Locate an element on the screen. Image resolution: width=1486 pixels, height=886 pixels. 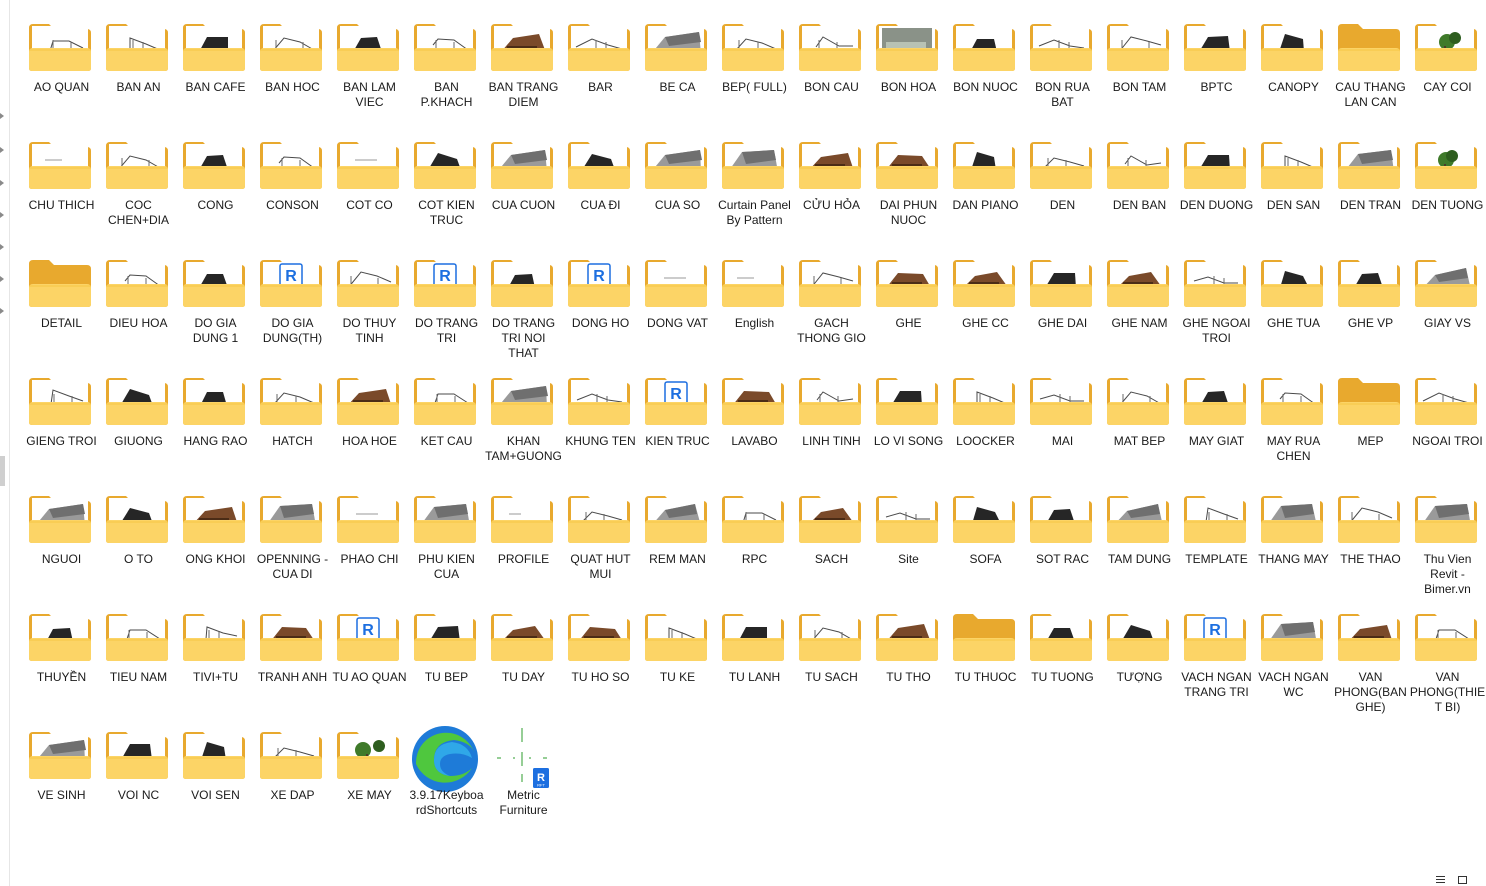
folder-item: LO VI SONG is located at coordinates (908, 427).